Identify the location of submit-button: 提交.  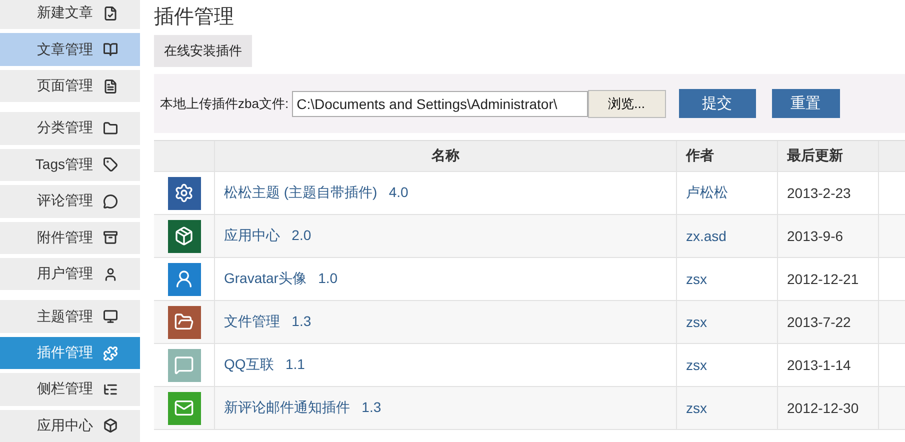
(717, 103).